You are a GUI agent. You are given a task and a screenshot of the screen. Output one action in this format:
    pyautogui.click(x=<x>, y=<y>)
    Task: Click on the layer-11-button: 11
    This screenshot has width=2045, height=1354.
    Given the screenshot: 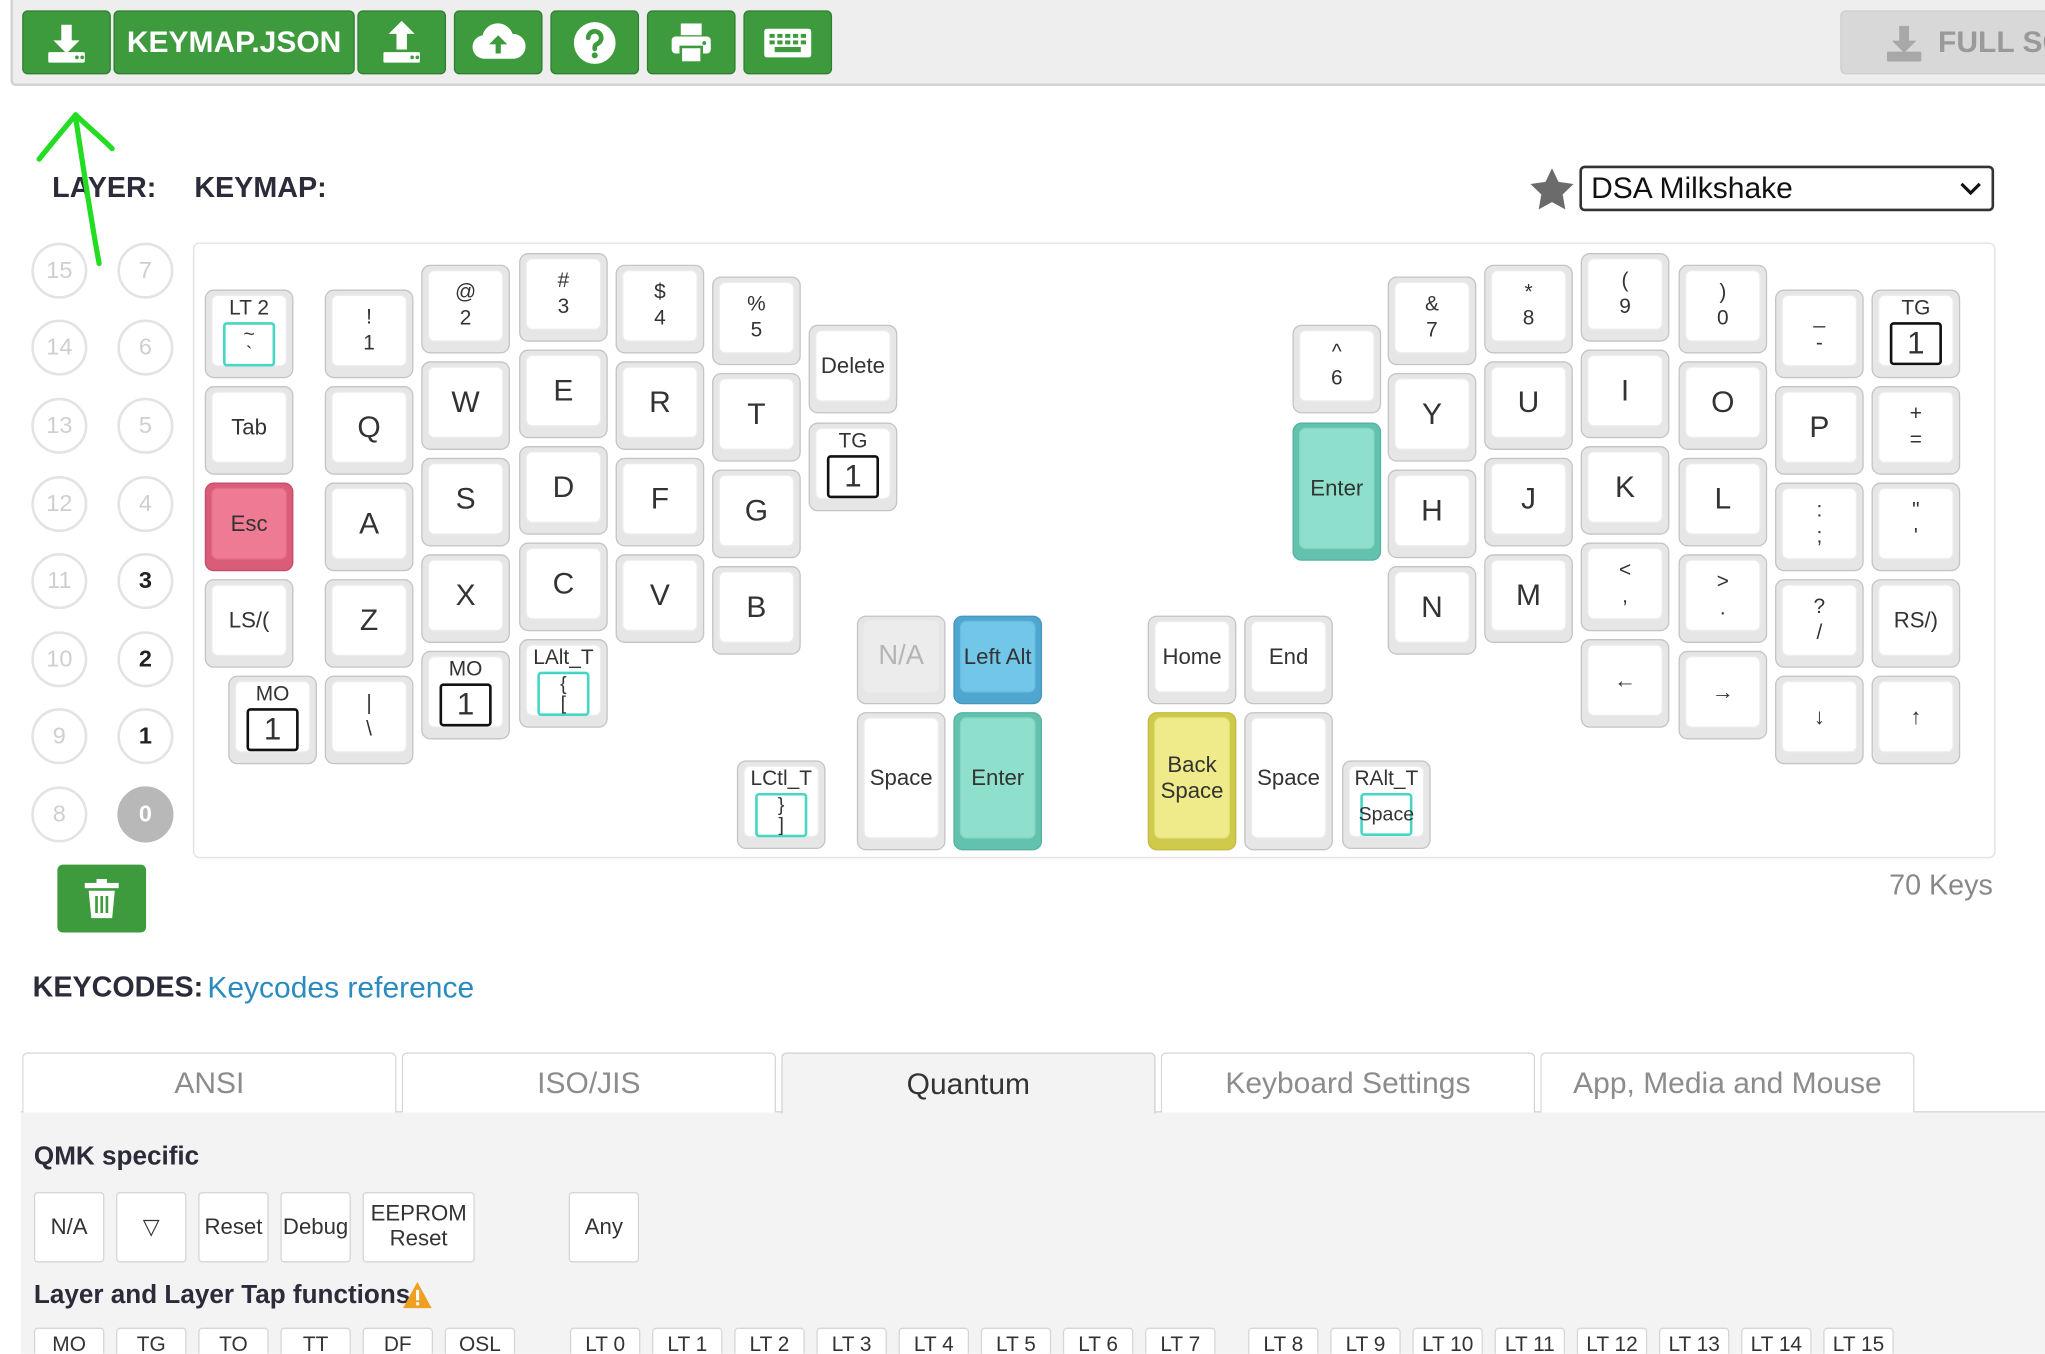 What is the action you would take?
    pyautogui.click(x=59, y=581)
    